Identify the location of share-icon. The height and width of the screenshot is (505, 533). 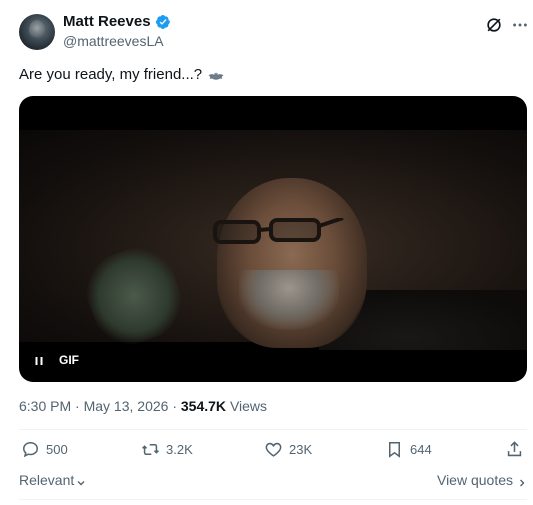
(514, 449).